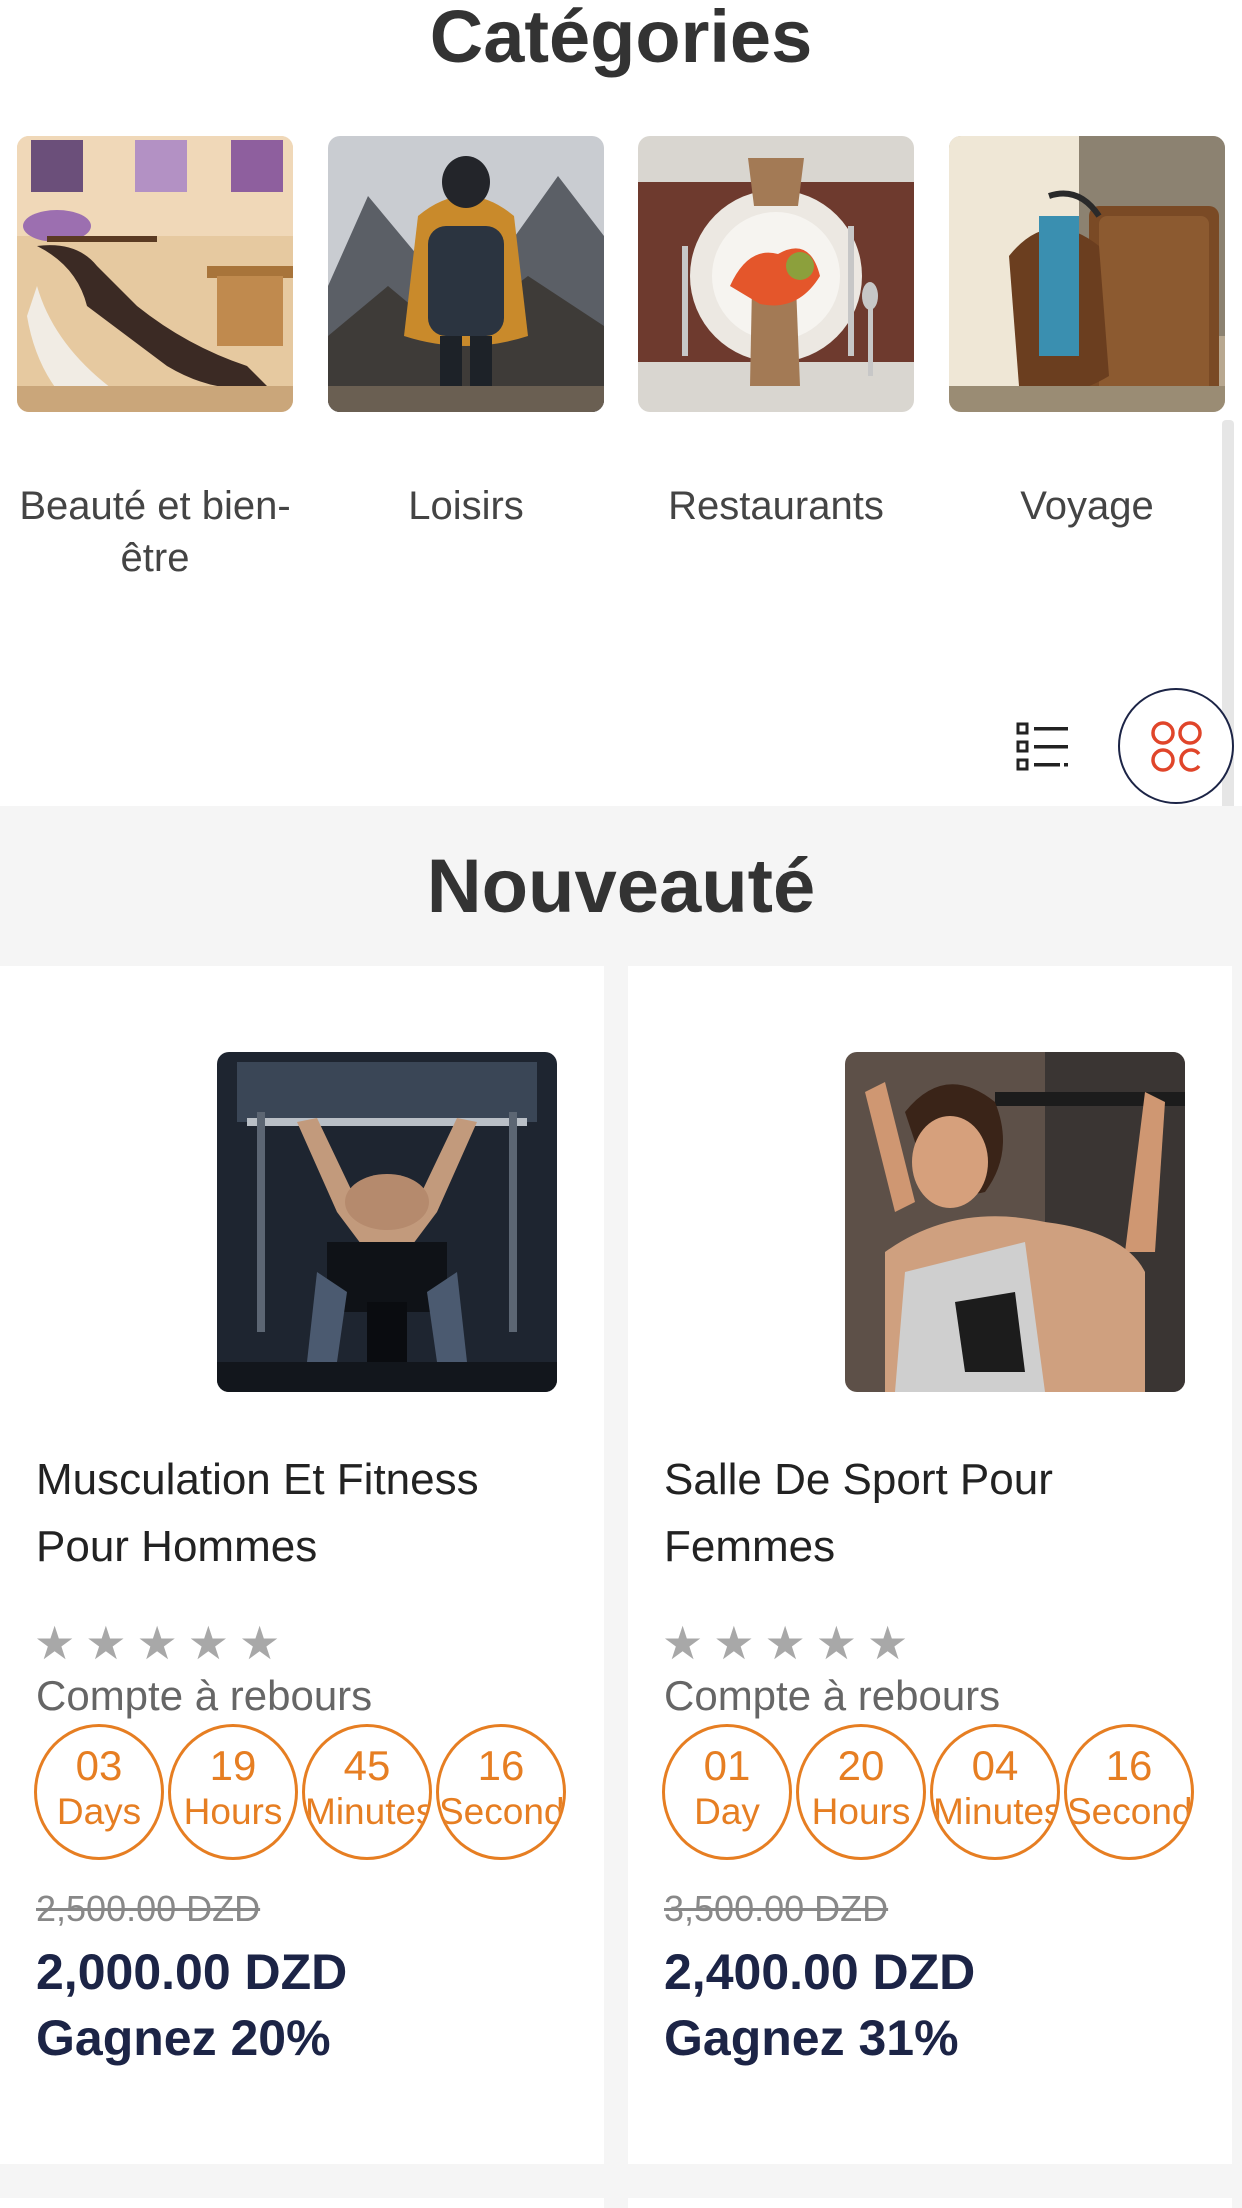  I want to click on category-card-beaute: Beauté et bien-être, so click(155, 360).